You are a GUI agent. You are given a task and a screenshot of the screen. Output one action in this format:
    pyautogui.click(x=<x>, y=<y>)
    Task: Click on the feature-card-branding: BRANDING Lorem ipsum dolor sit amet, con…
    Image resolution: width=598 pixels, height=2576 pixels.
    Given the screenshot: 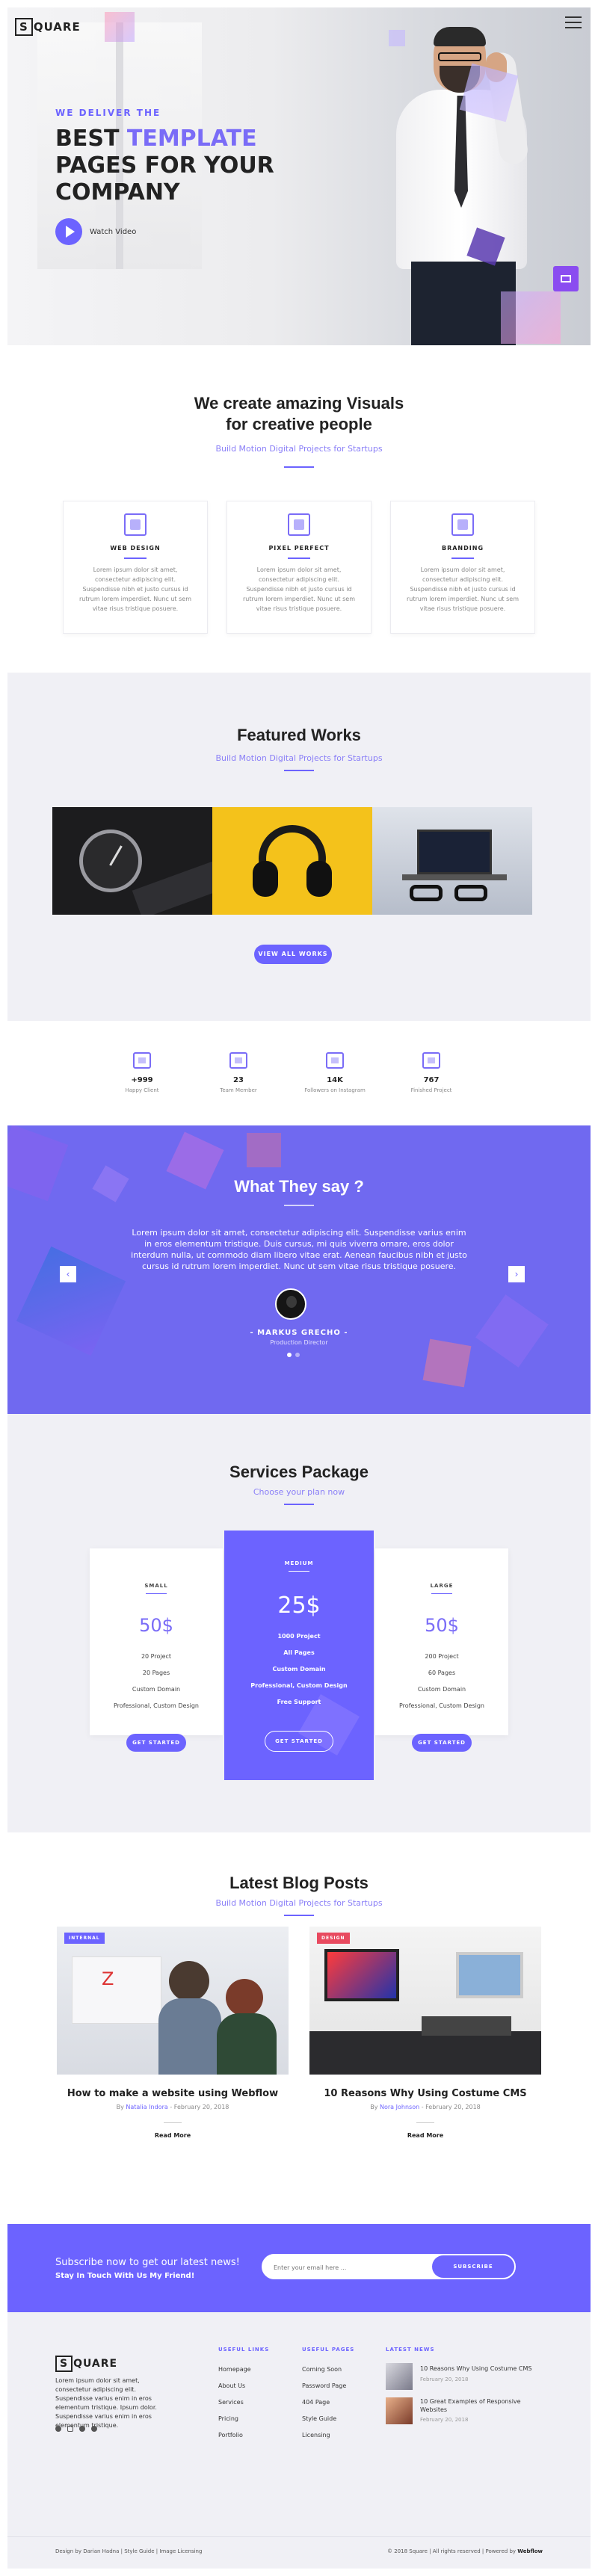 What is the action you would take?
    pyautogui.click(x=463, y=567)
    